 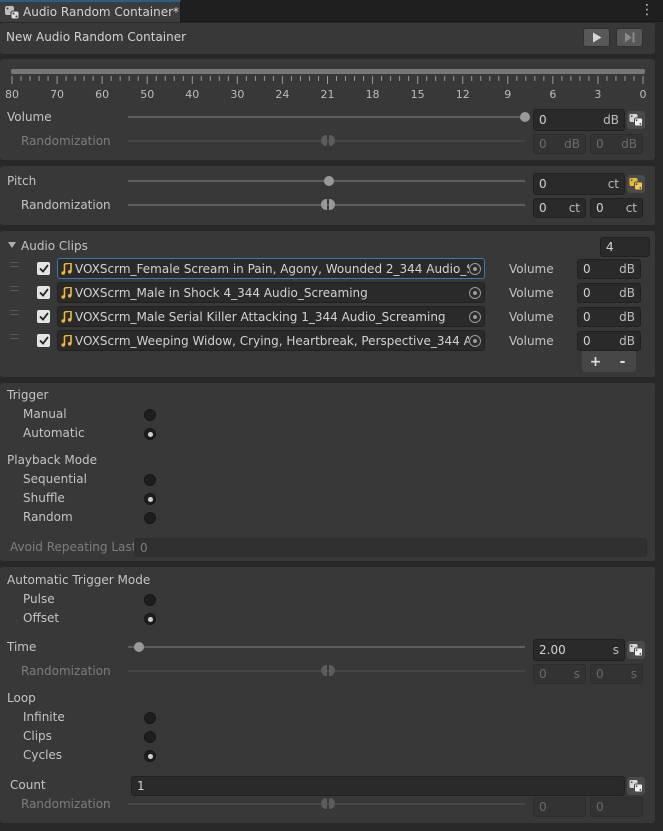 I want to click on count-randomize-toggle, so click(x=636, y=786).